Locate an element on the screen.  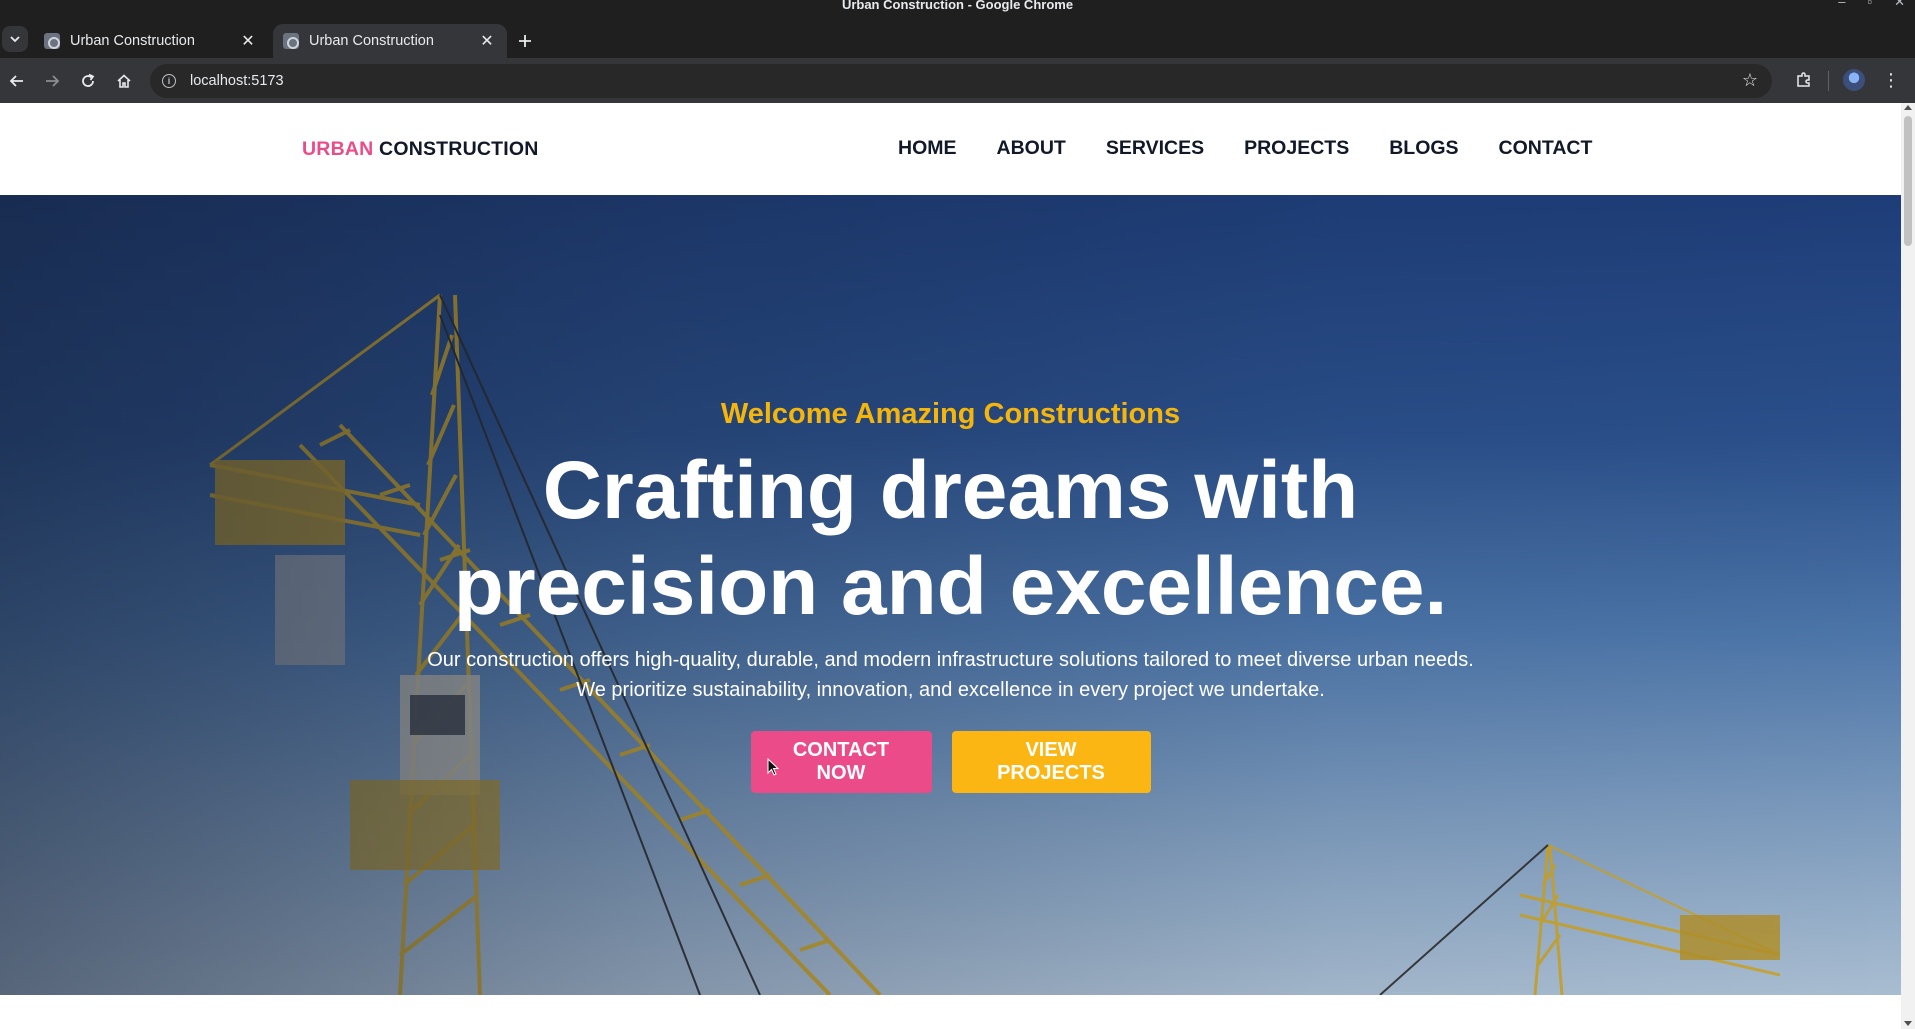
reload-icon is located at coordinates (88, 80).